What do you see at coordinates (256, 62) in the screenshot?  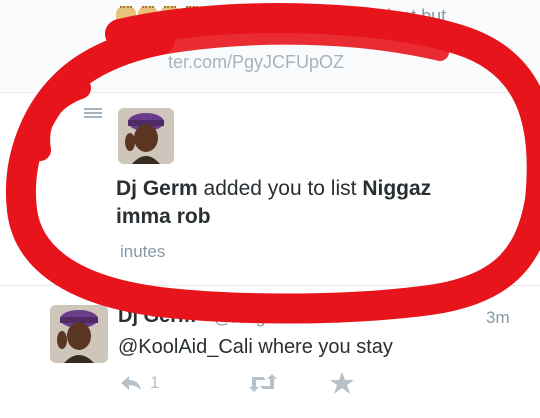 I see `previous-tweet-link: ter.com/PgyJCFUpOZ` at bounding box center [256, 62].